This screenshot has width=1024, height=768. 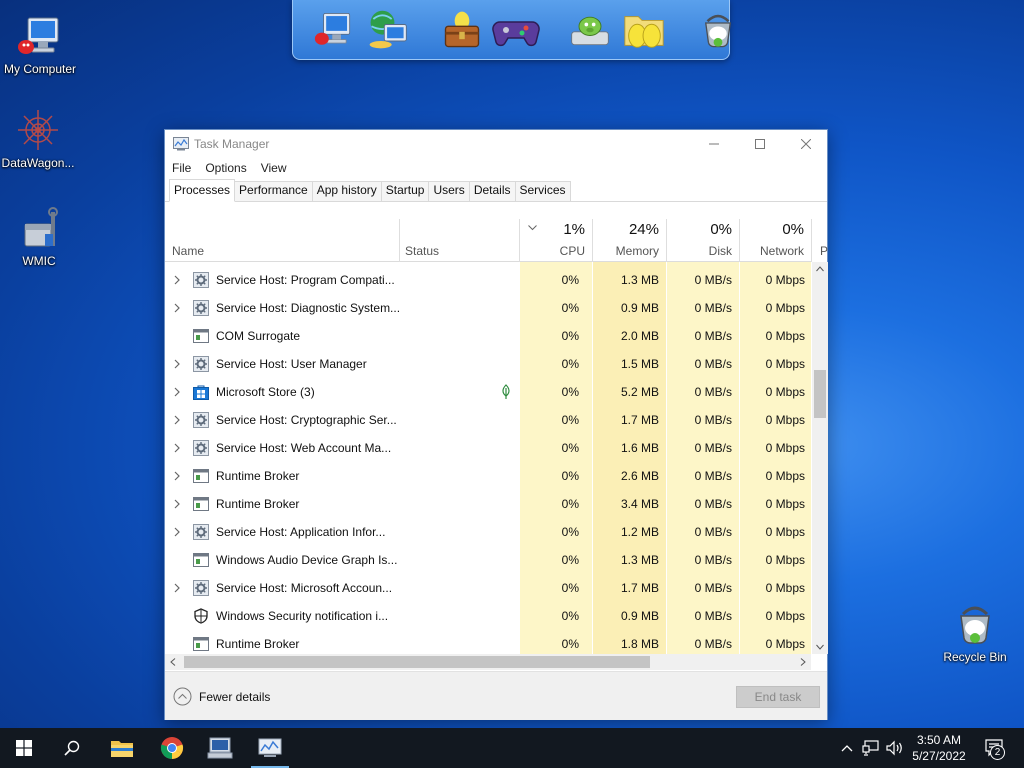 I want to click on column-network: 0% Network, so click(x=775, y=240).